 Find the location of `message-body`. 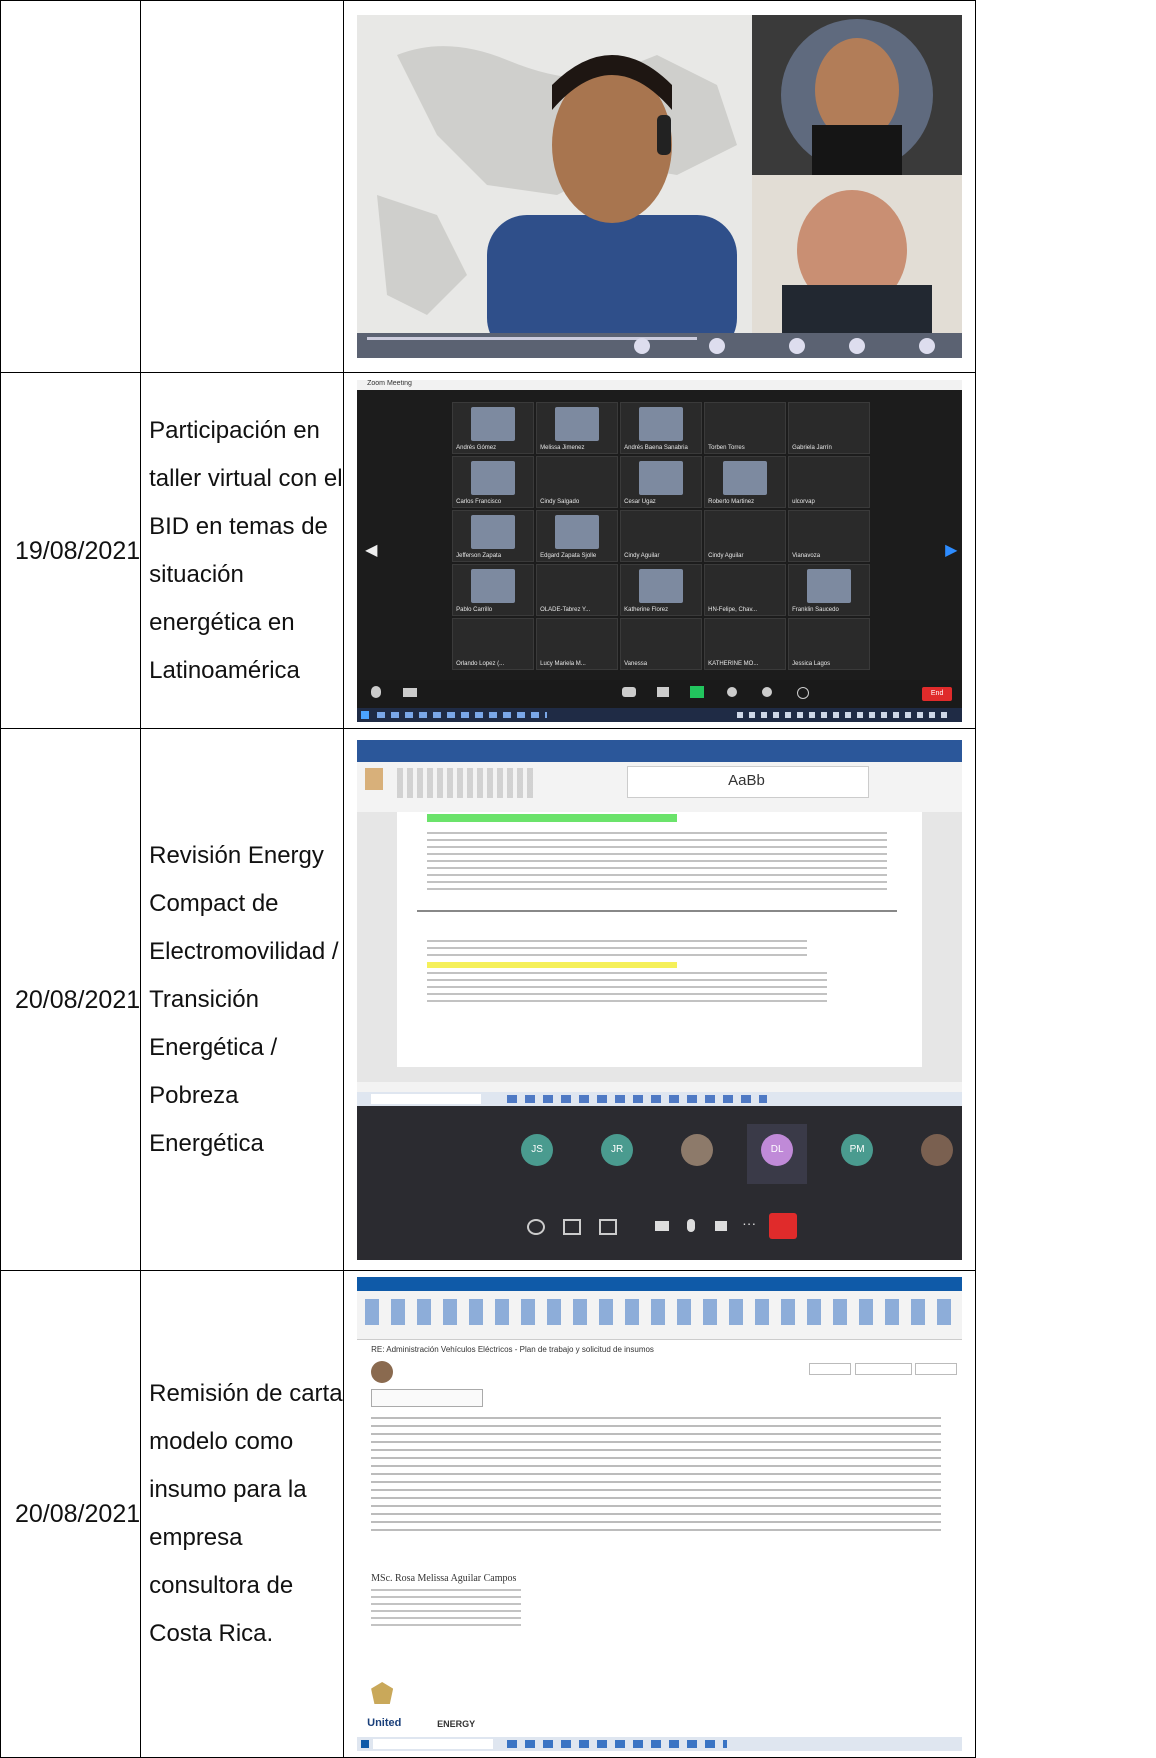

message-body is located at coordinates (656, 1477).